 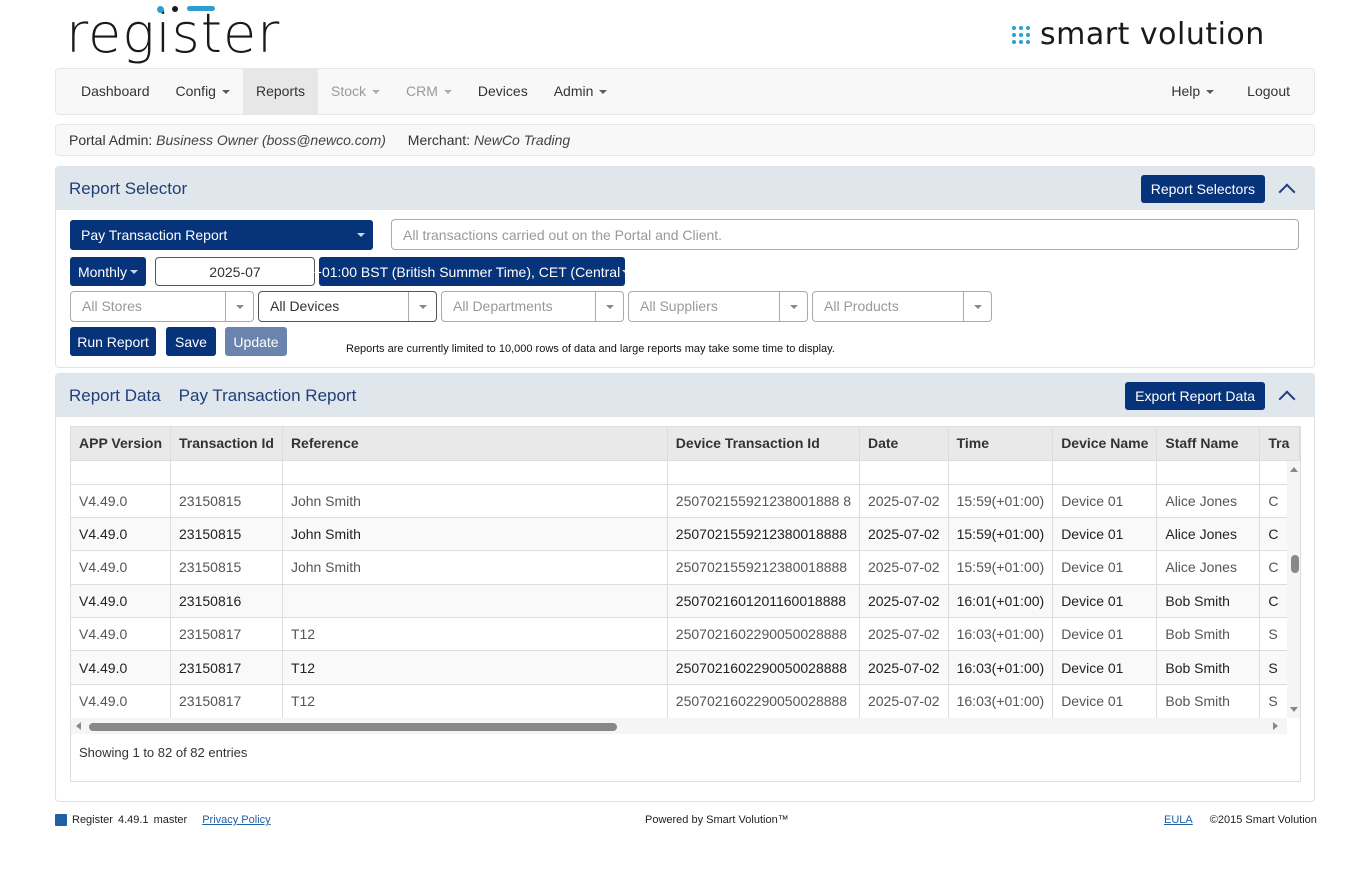 I want to click on nav-dashboard: Dashboard, so click(x=115, y=91).